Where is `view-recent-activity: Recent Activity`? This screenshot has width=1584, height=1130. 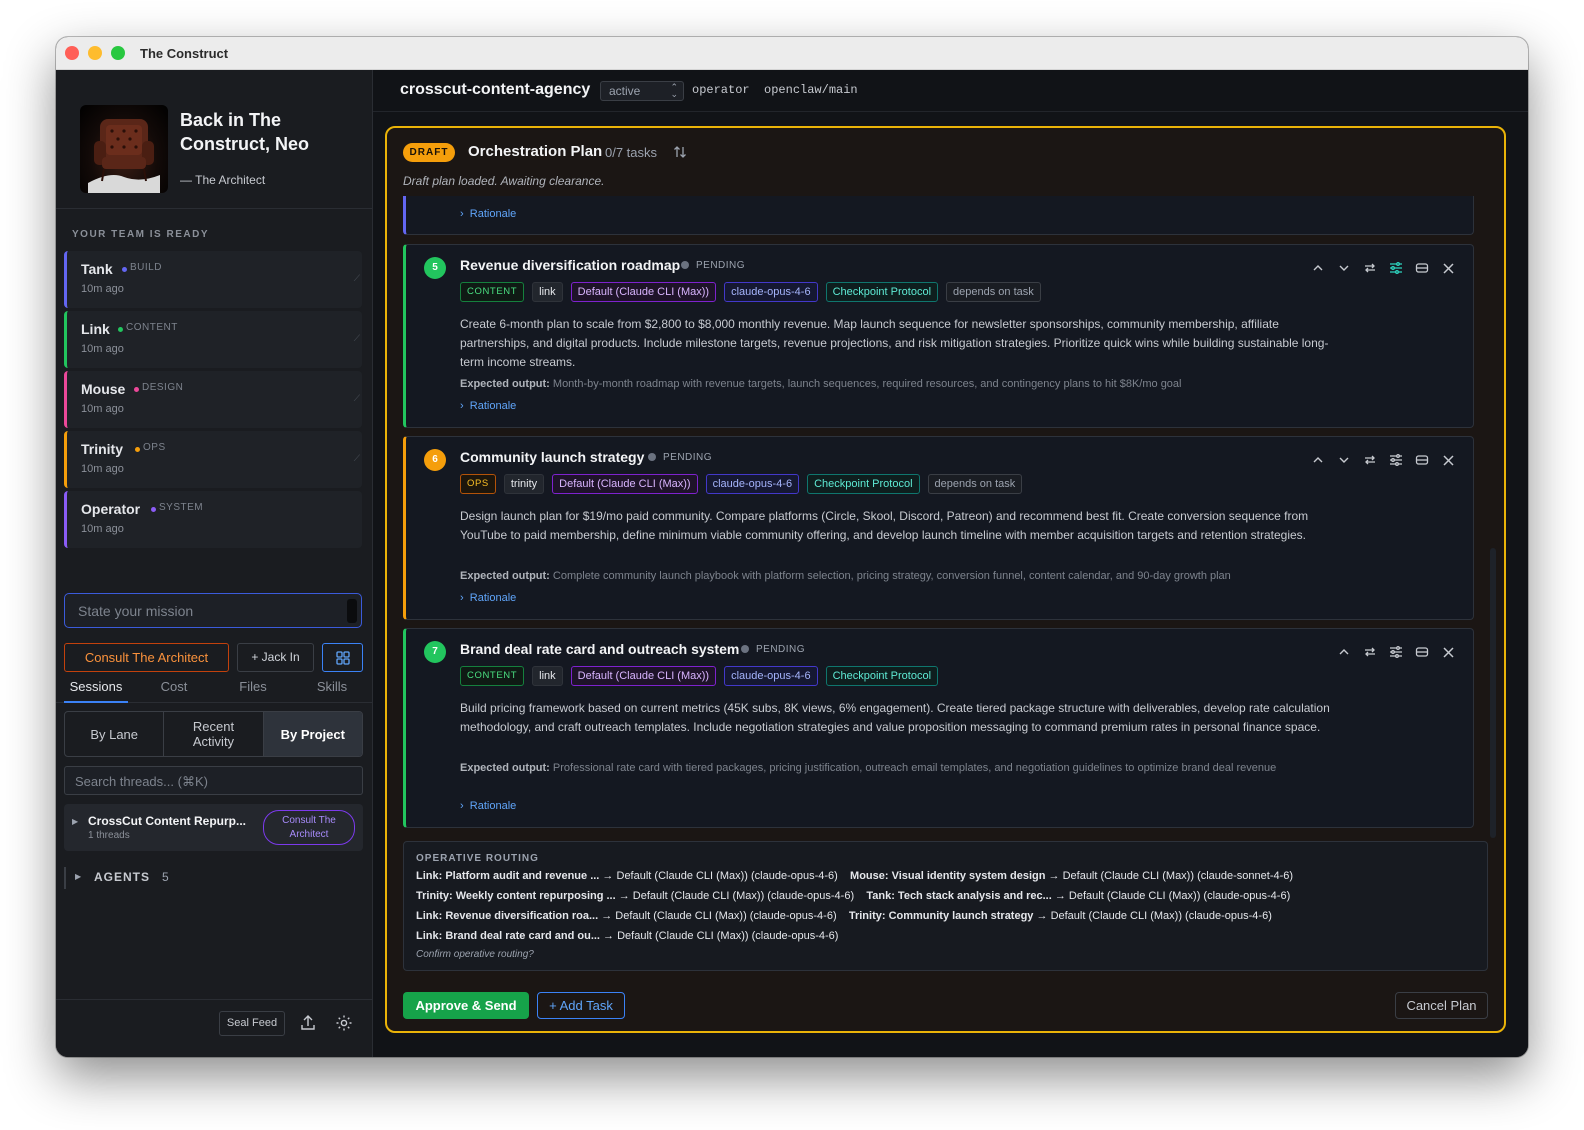 view-recent-activity: Recent Activity is located at coordinates (214, 734).